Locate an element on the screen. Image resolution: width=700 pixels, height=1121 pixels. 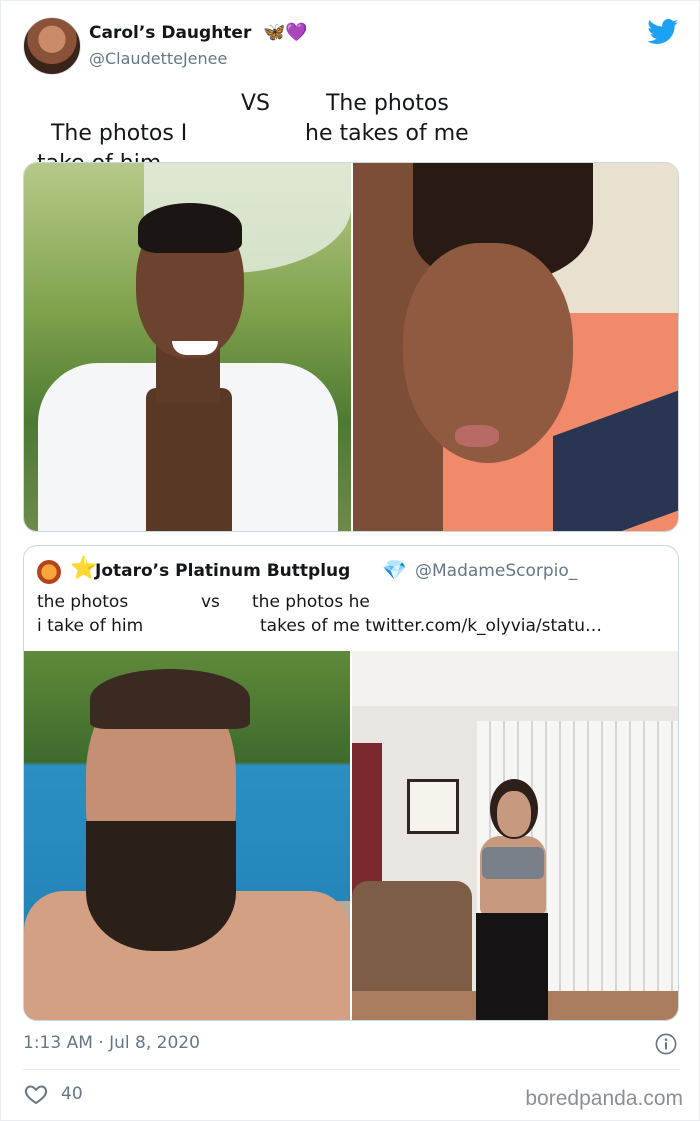
like-count: 40 is located at coordinates (72, 1094).